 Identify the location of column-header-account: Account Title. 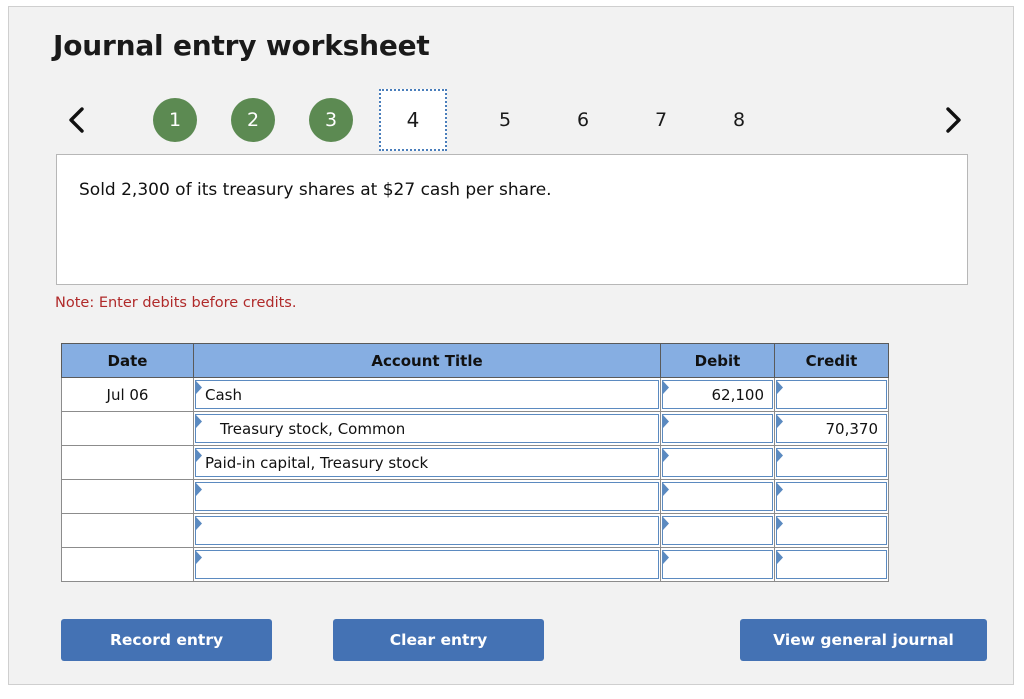
(427, 360).